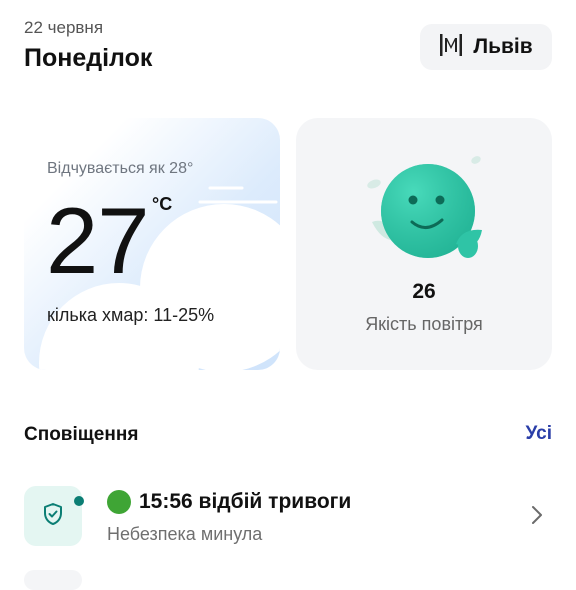 Image resolution: width=576 pixels, height=590 pixels. Describe the element at coordinates (119, 502) in the screenshot. I see `green-status-icon` at that location.